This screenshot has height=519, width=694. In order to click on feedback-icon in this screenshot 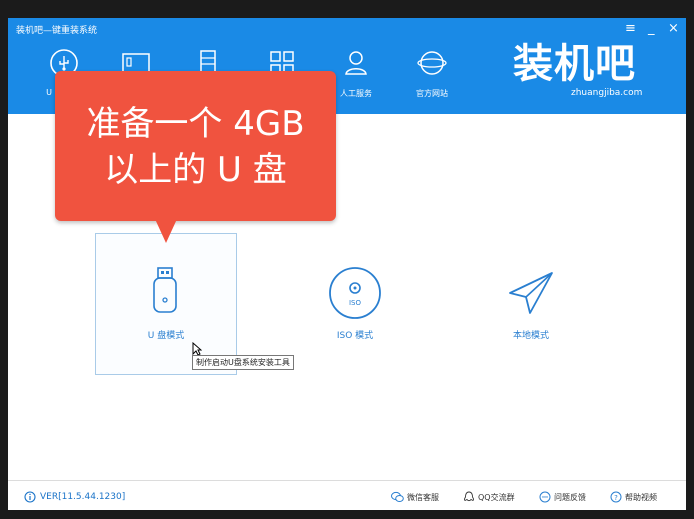, I will do `click(545, 497)`.